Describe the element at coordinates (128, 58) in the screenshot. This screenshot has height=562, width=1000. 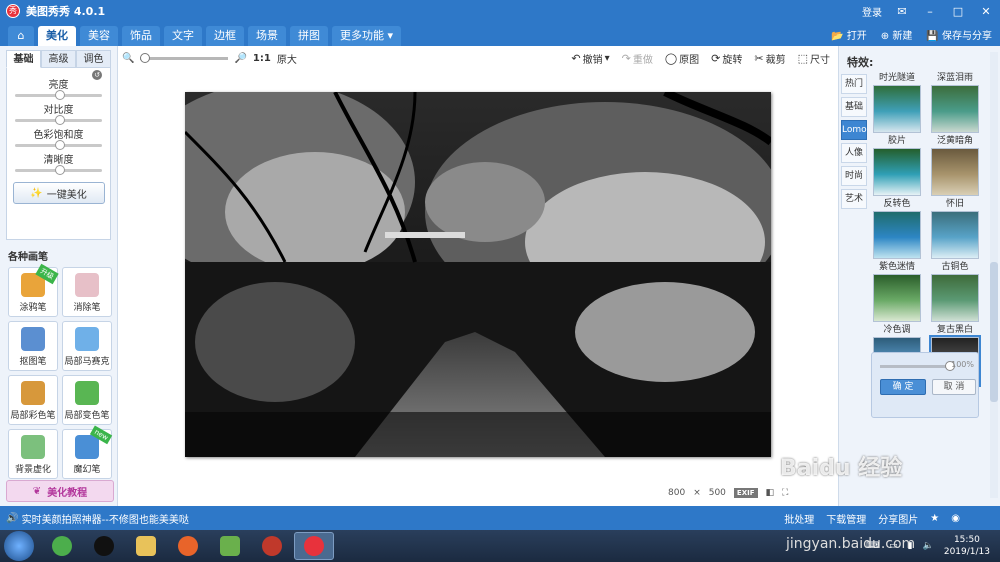
I see `zoom-out-icon: 🔍` at that location.